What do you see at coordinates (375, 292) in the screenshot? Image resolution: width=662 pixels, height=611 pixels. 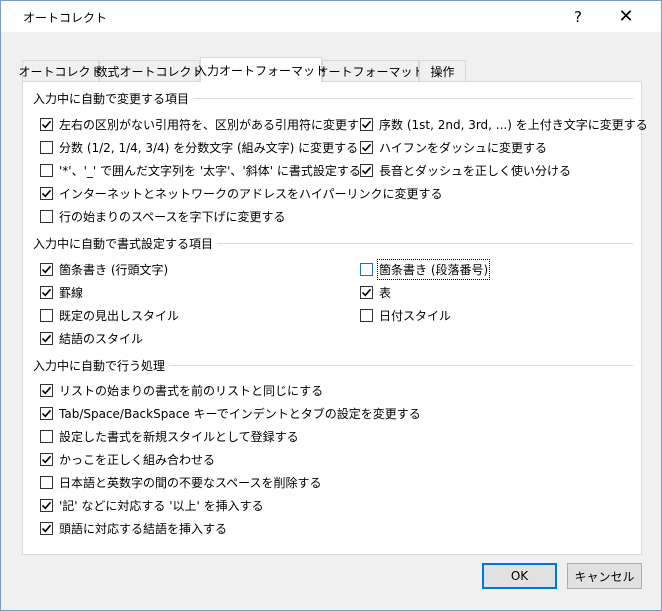 I see `checkbox-tables: 表` at bounding box center [375, 292].